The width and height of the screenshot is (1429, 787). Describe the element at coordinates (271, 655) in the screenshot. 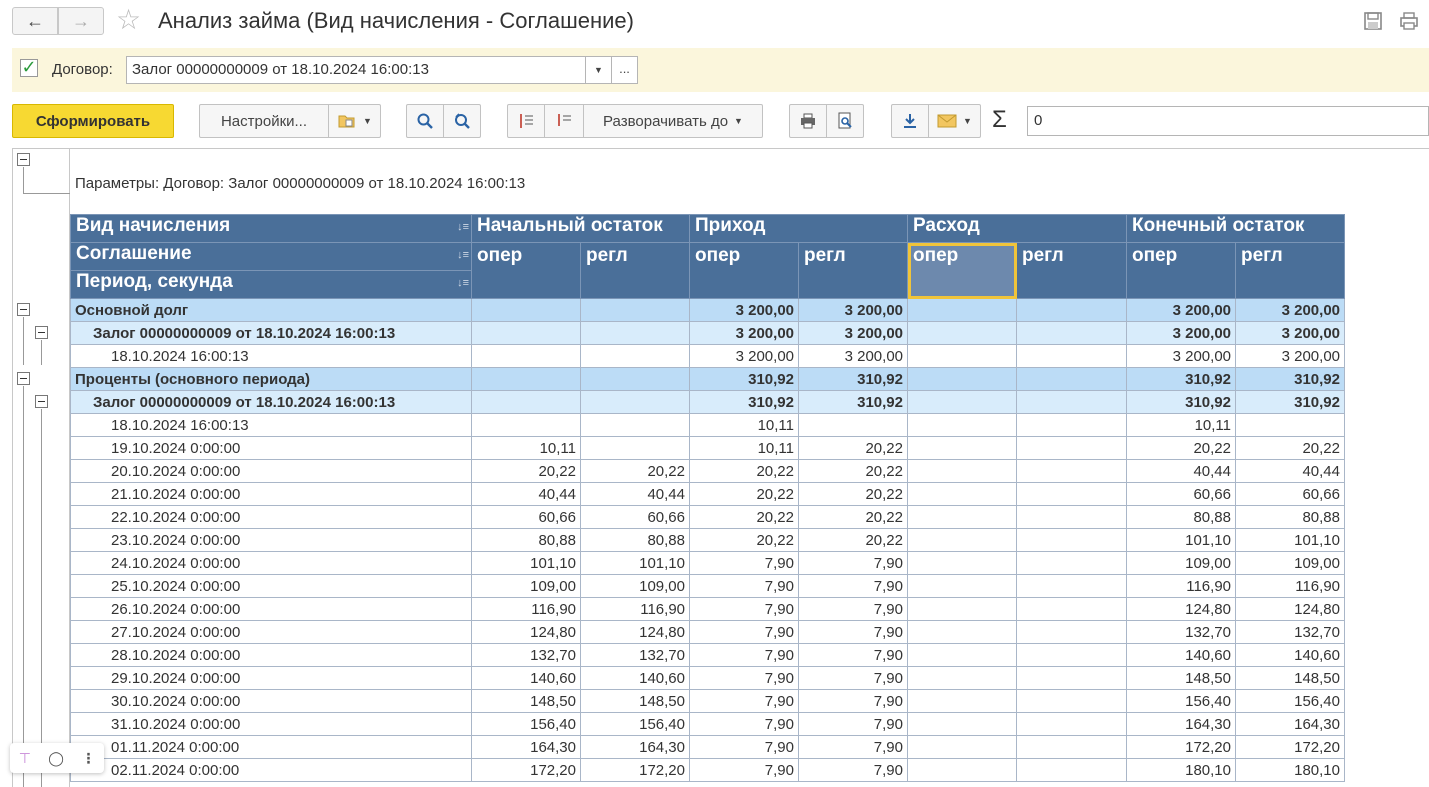

I see `row-label: 28.10.2024 0:00:00` at that location.